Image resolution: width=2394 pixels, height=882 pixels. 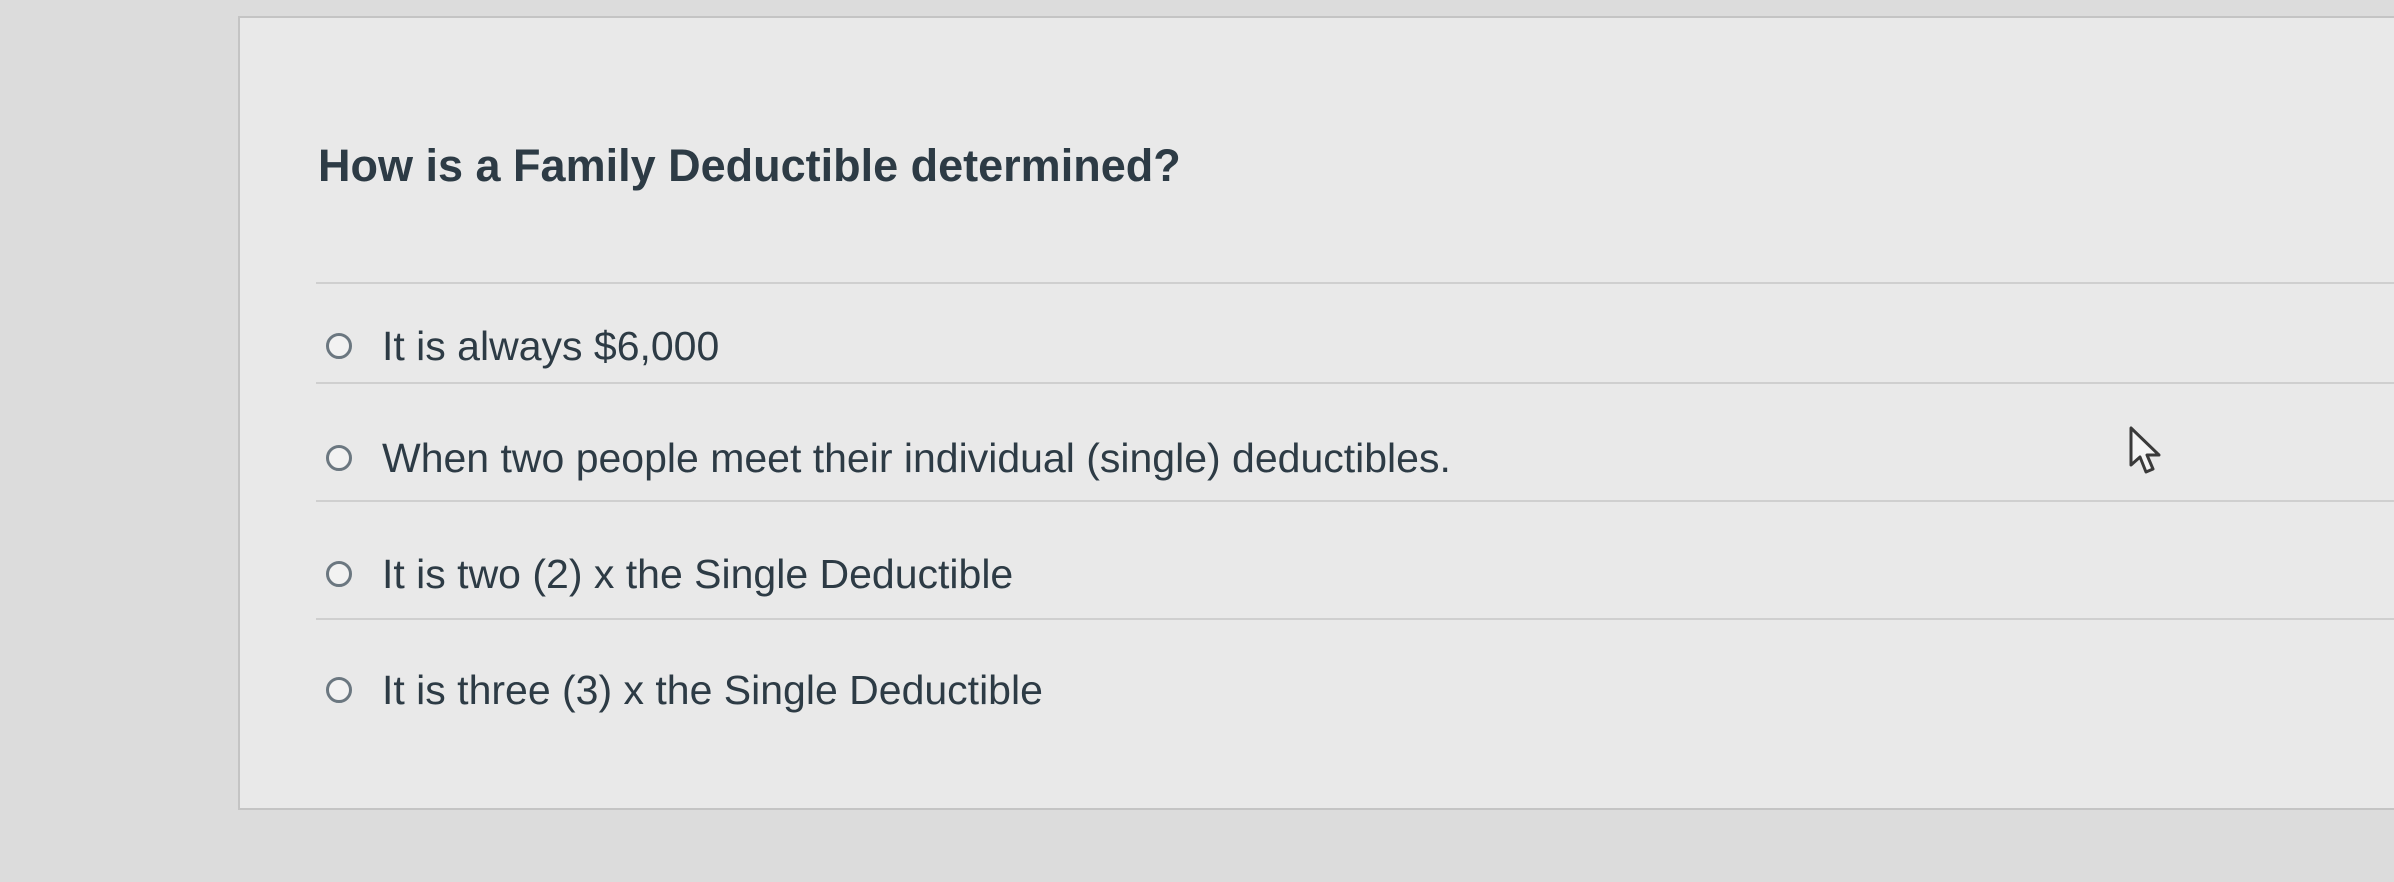 I want to click on answer-option-4: It is three (3) x the Single Deductible, so click(x=684, y=690).